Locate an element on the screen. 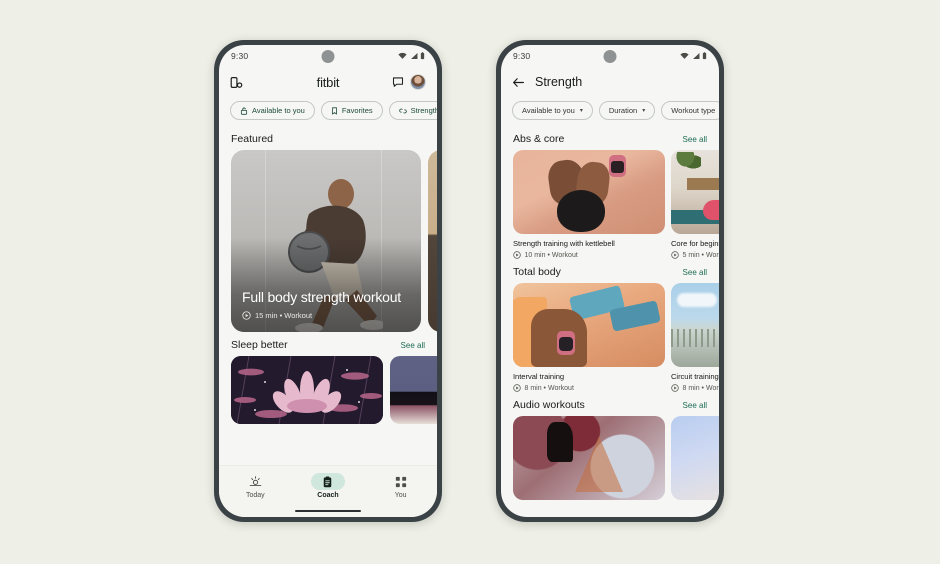  workout-thumbnail-core is located at coordinates (695, 192).